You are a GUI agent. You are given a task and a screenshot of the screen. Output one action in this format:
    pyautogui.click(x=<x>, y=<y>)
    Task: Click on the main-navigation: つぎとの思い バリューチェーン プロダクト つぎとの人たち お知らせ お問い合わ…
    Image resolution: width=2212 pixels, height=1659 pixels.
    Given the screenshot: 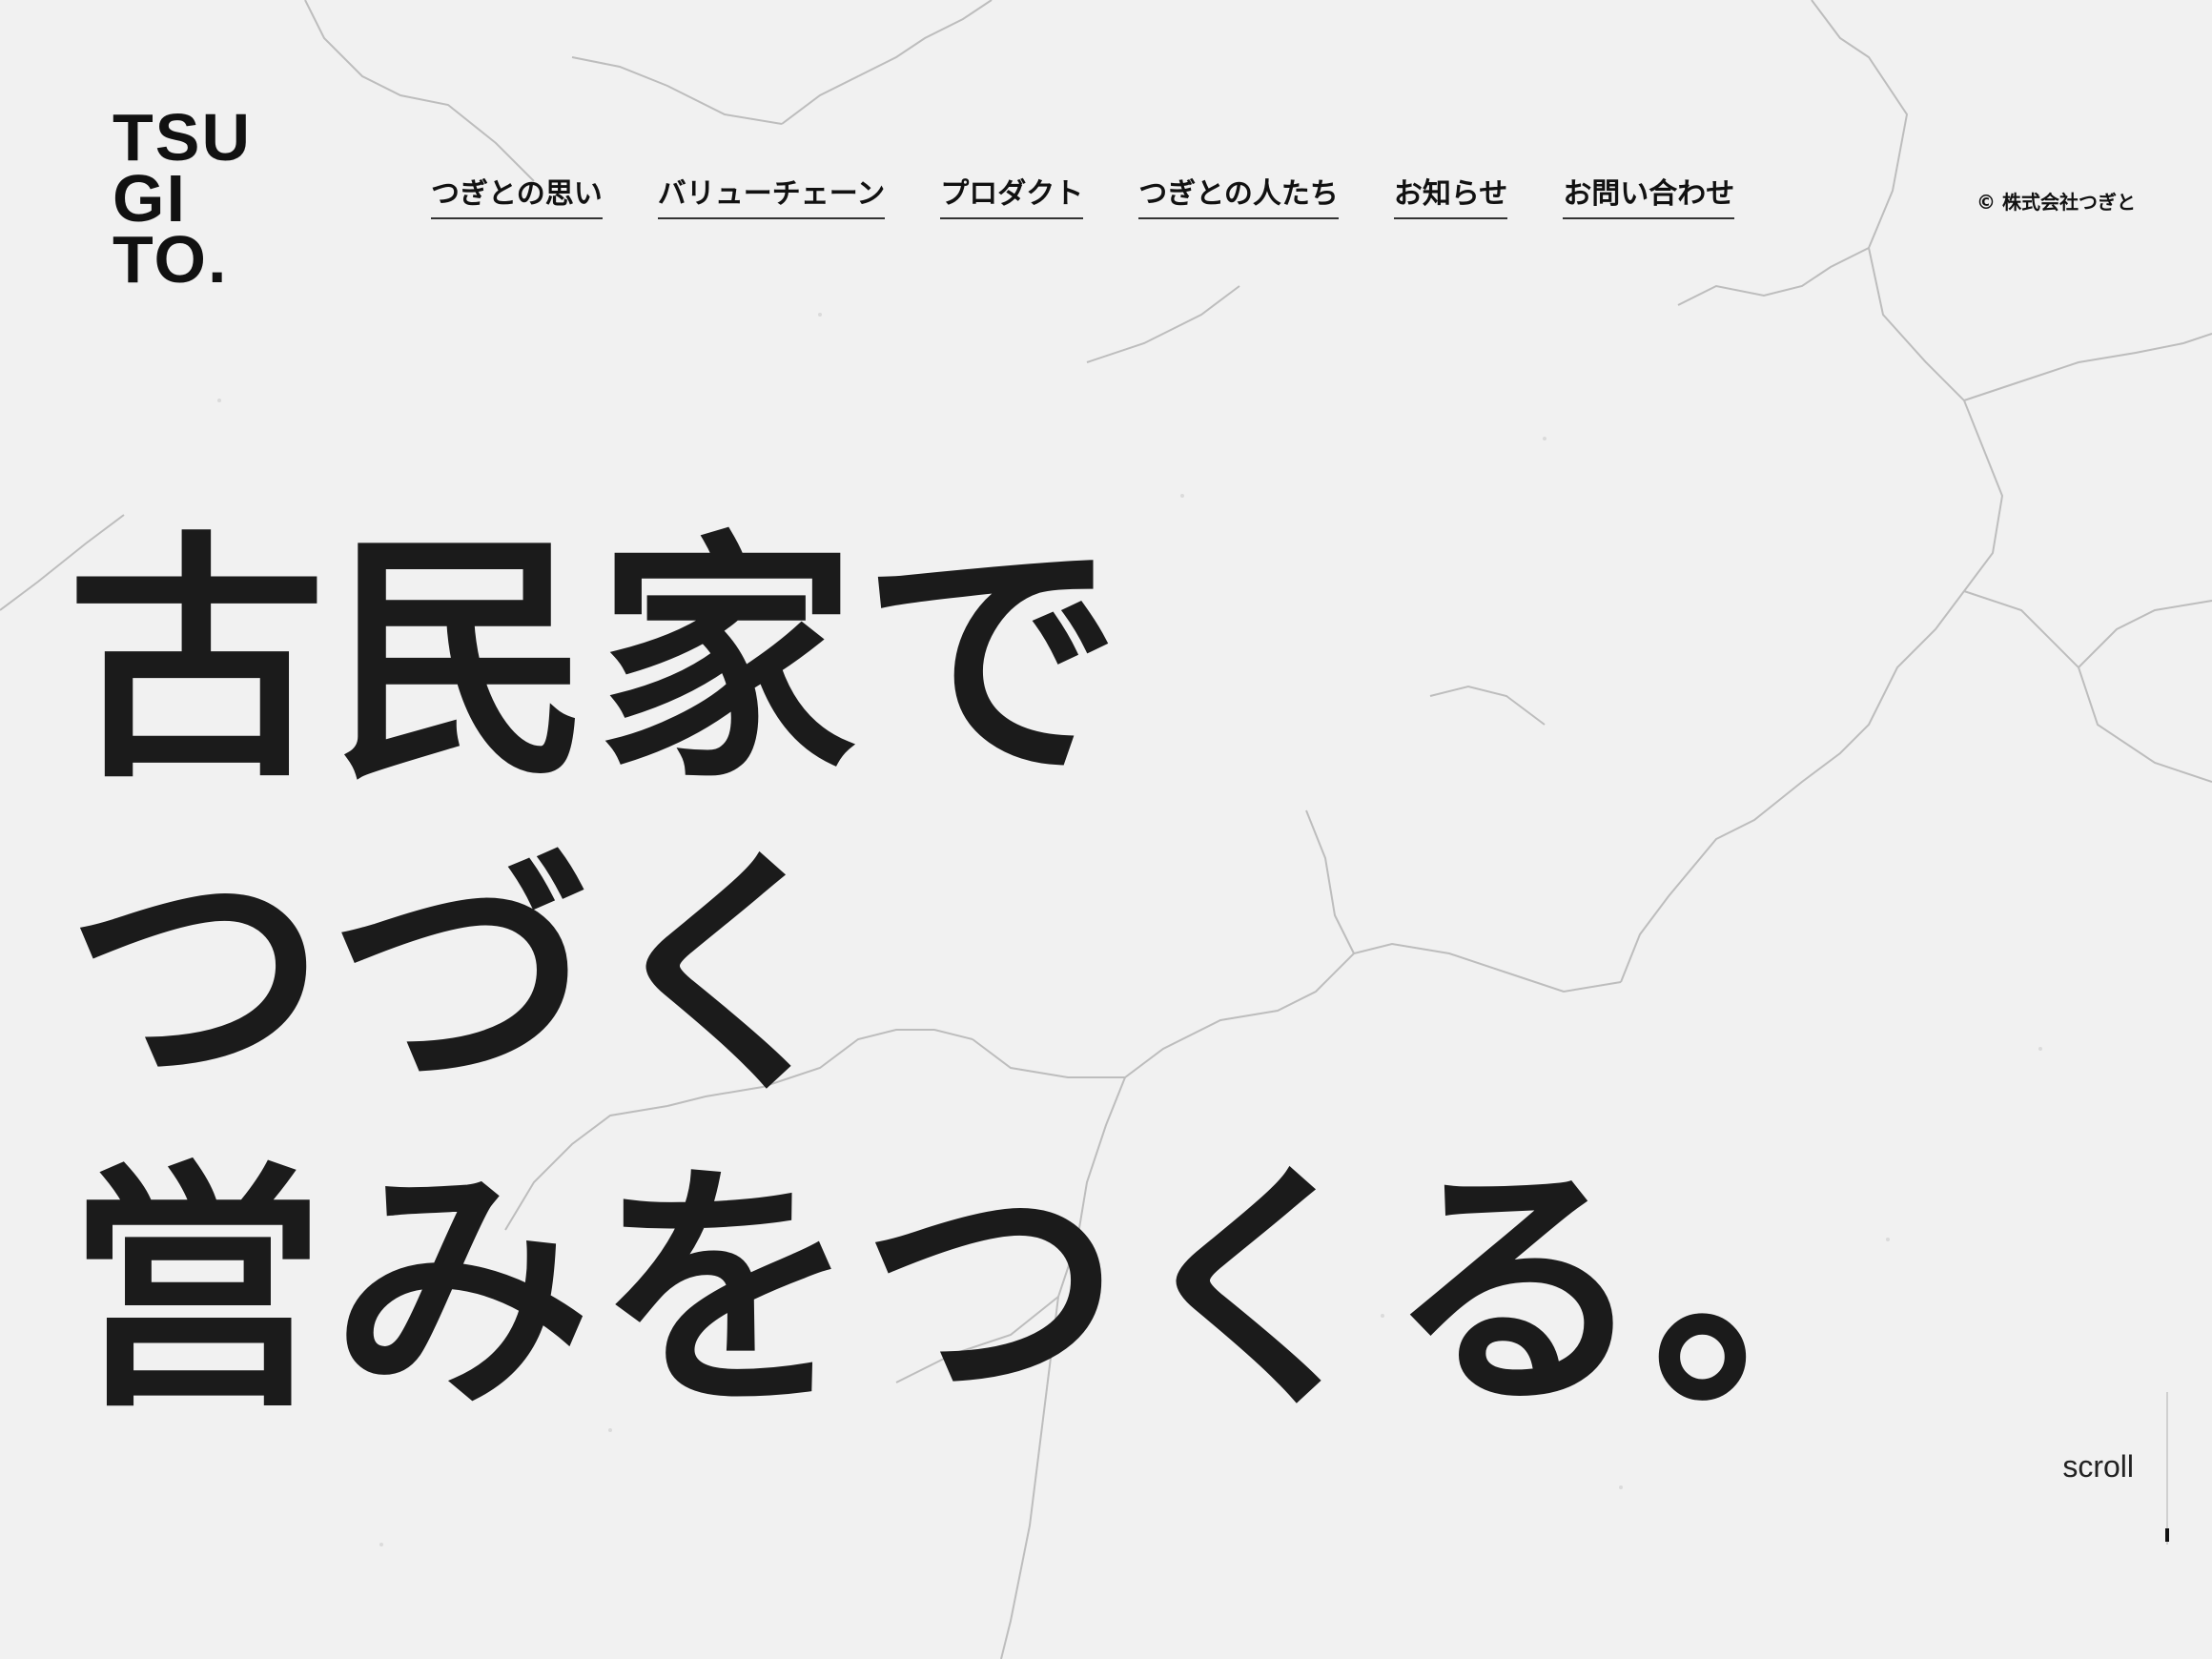 What is the action you would take?
    pyautogui.click(x=1083, y=196)
    